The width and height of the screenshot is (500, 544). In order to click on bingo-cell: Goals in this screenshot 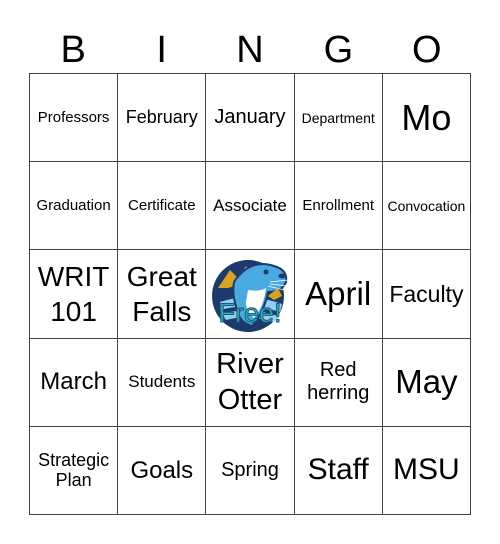, I will do `click(162, 470)`.